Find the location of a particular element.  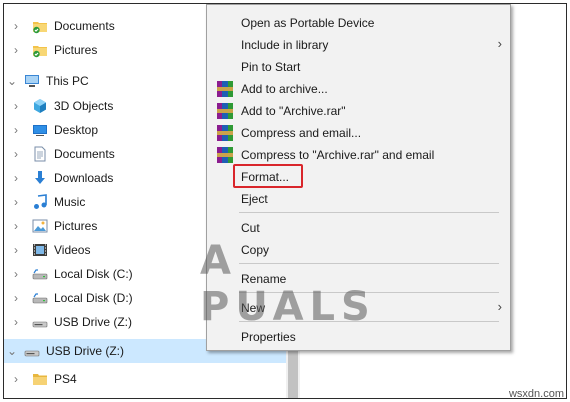

pictures-icon is located at coordinates (40, 226).